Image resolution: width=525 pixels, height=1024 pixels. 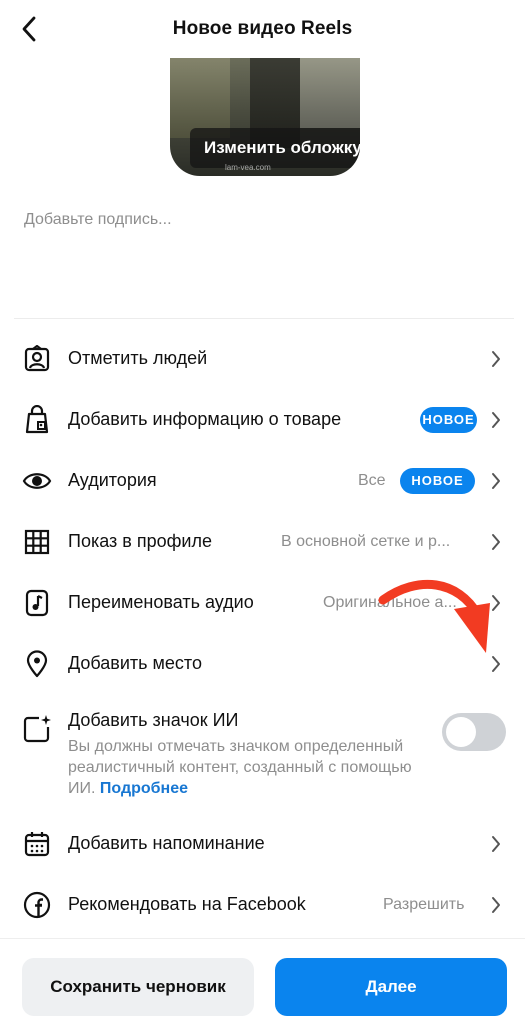 What do you see at coordinates (37, 729) in the screenshot?
I see `ai-label-icon` at bounding box center [37, 729].